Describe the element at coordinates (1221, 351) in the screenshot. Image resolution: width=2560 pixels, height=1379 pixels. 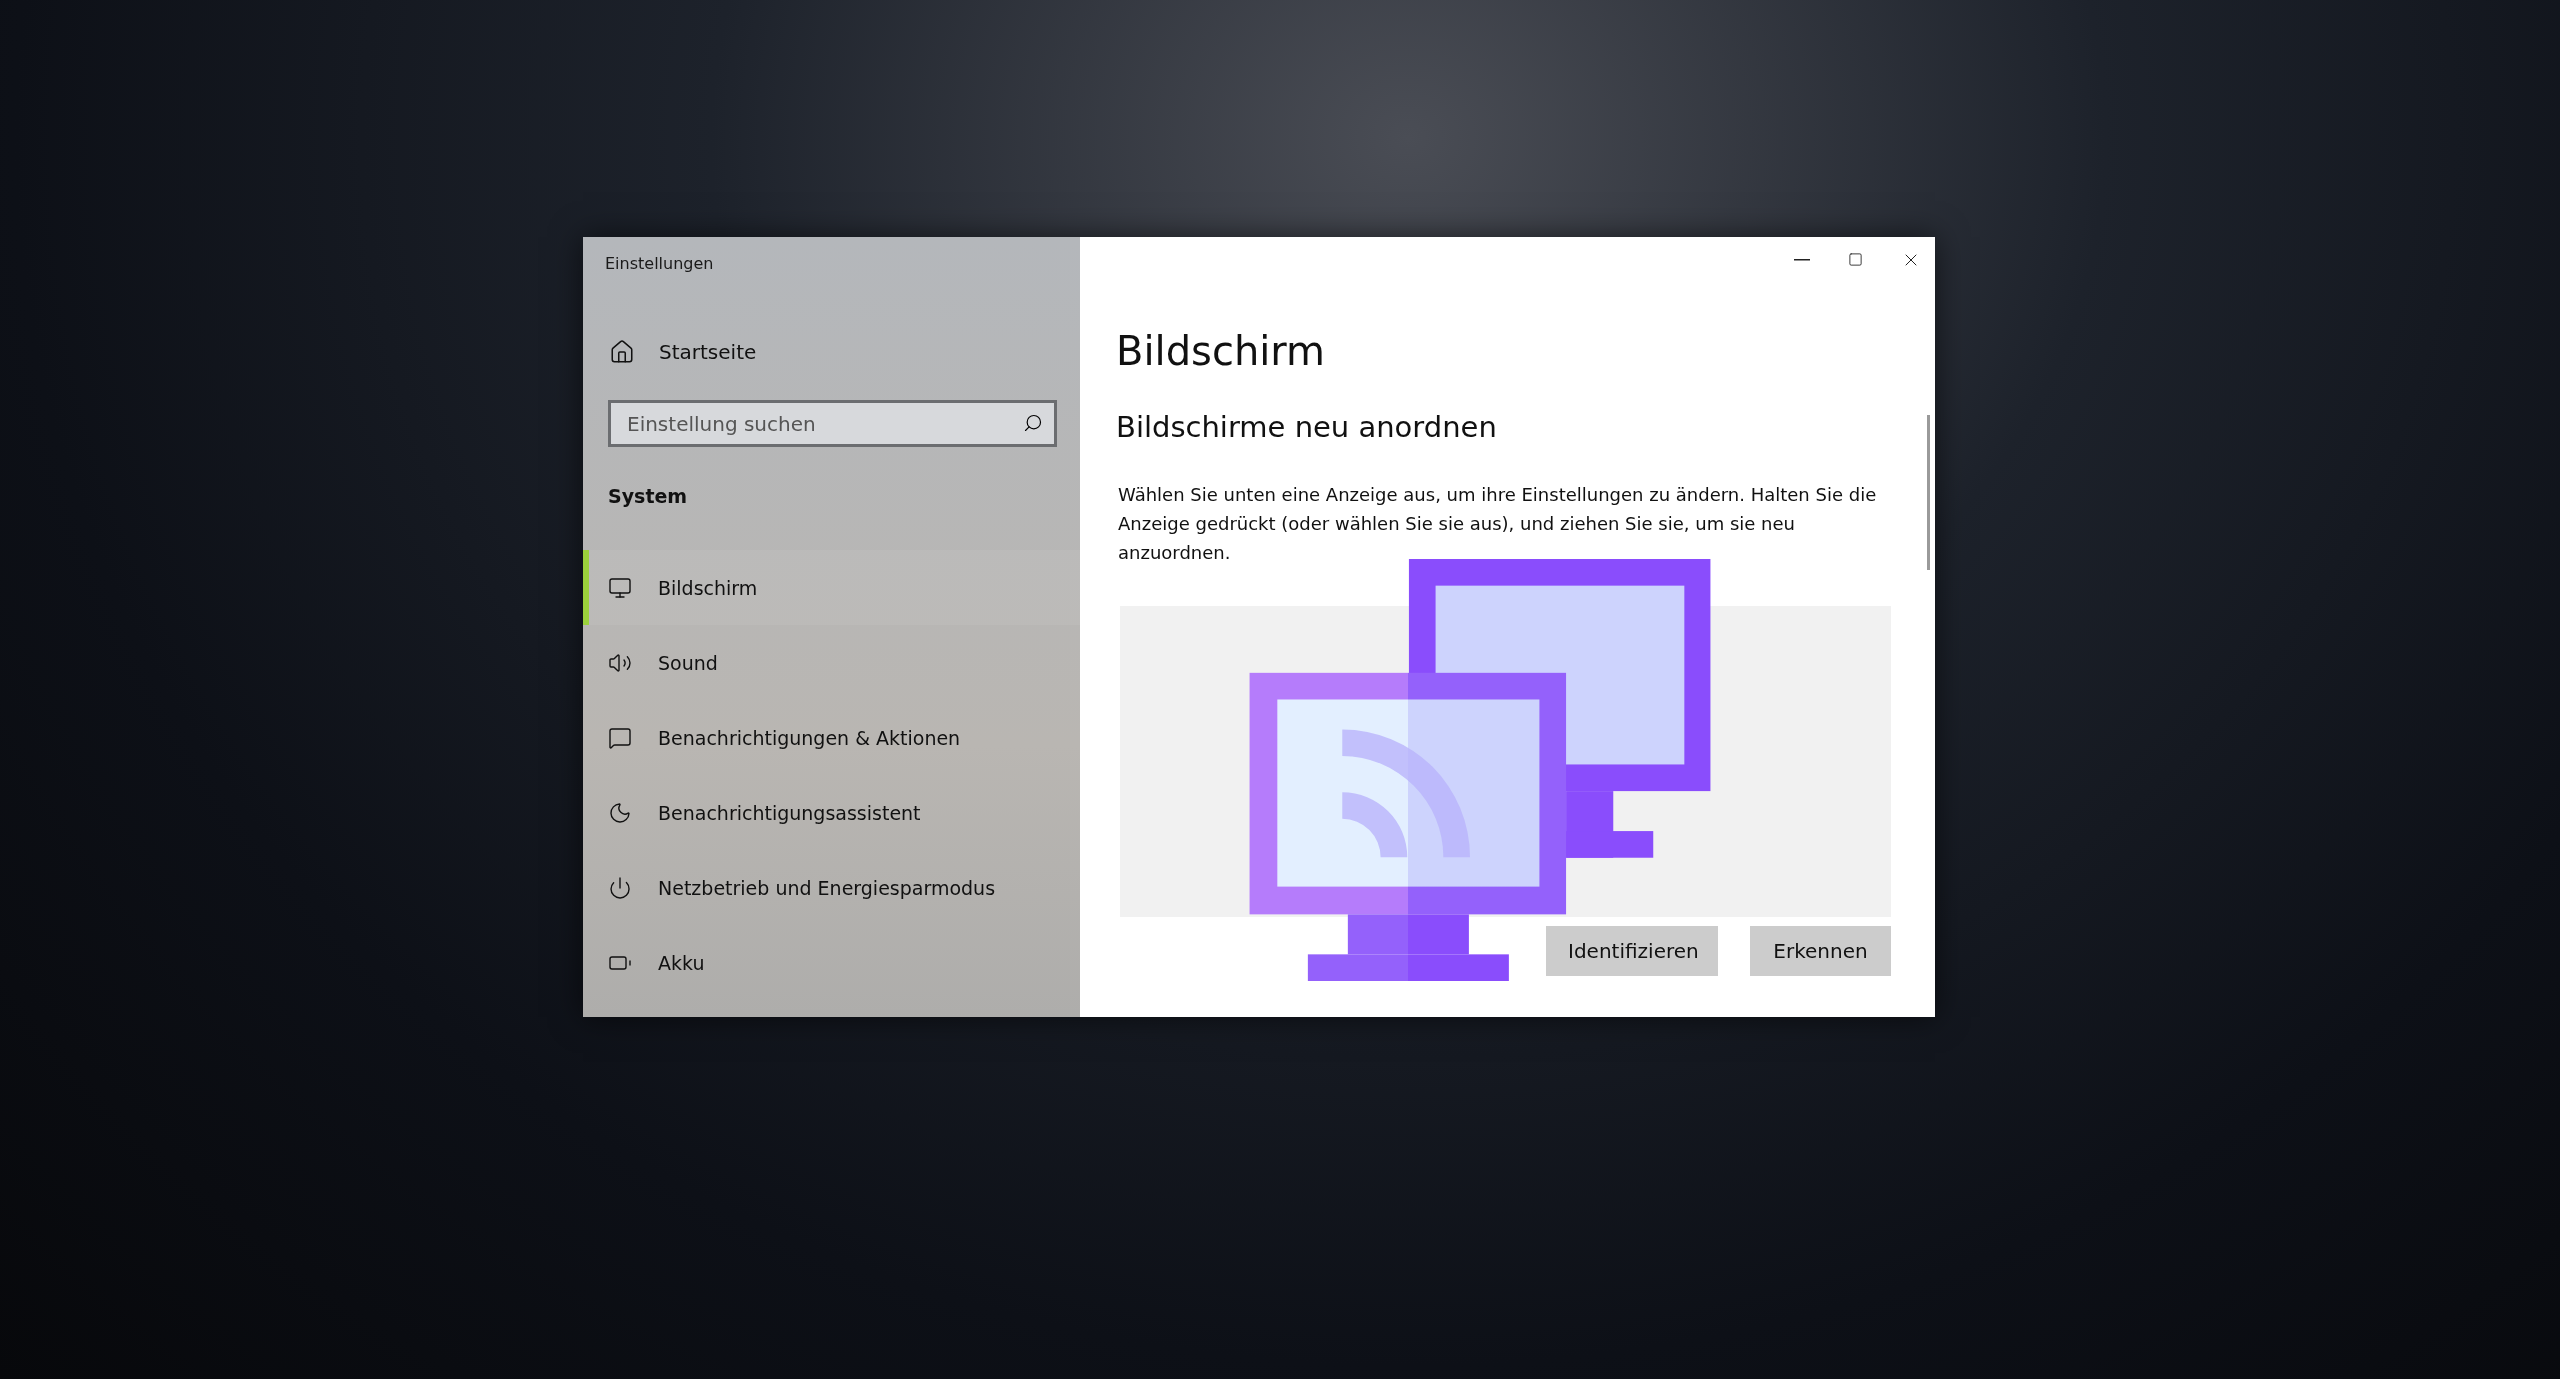
I see `page-title: Bildschirm` at that location.